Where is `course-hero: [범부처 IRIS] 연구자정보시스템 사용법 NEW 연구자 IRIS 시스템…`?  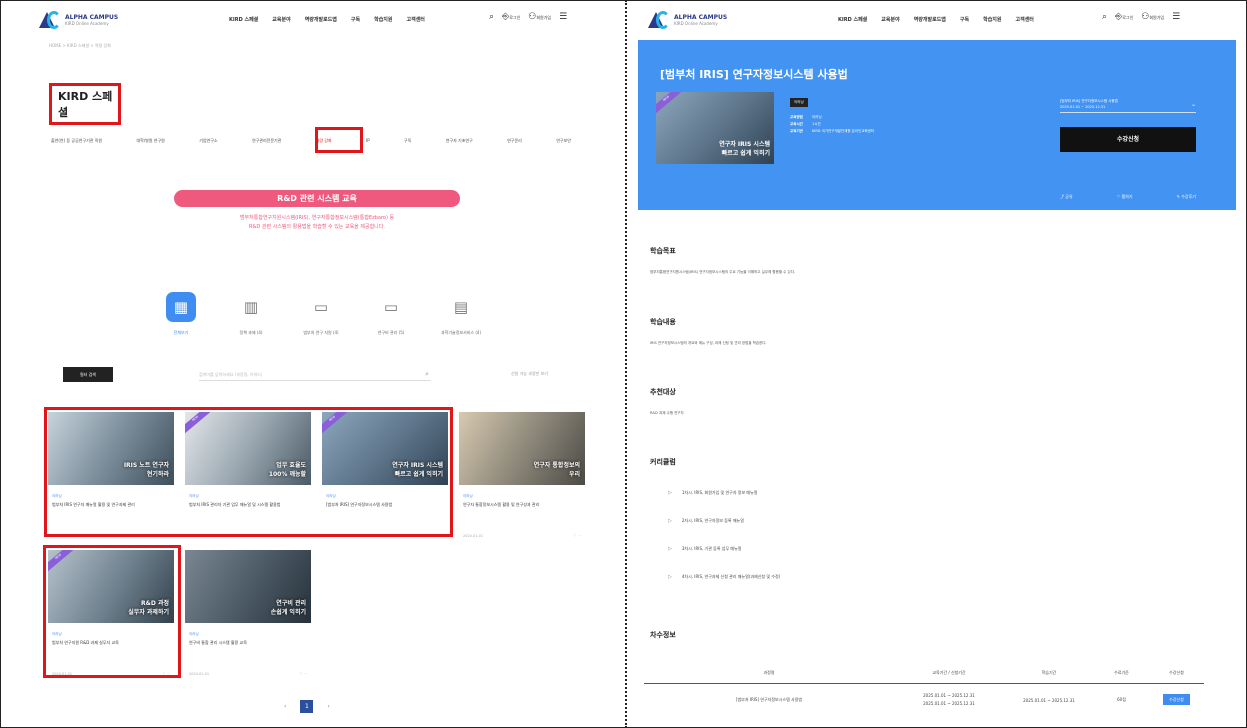
course-hero: [범부처 IRIS] 연구자정보시스템 사용법 NEW 연구자 IRIS 시스템… is located at coordinates (937, 125).